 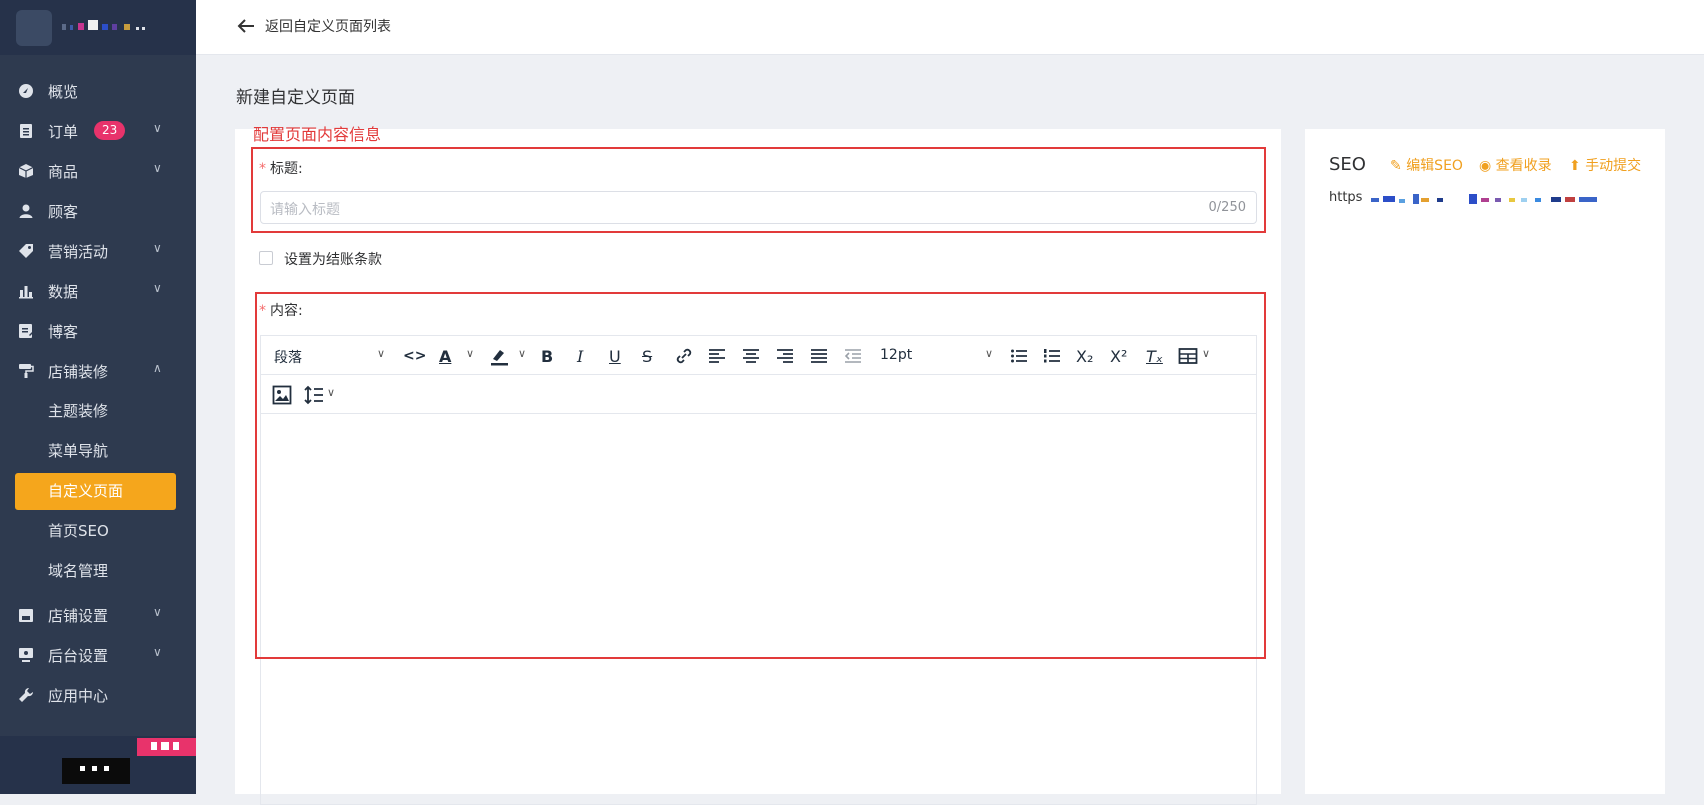 What do you see at coordinates (98, 331) in the screenshot?
I see `sidebar-item-blog: 博客` at bounding box center [98, 331].